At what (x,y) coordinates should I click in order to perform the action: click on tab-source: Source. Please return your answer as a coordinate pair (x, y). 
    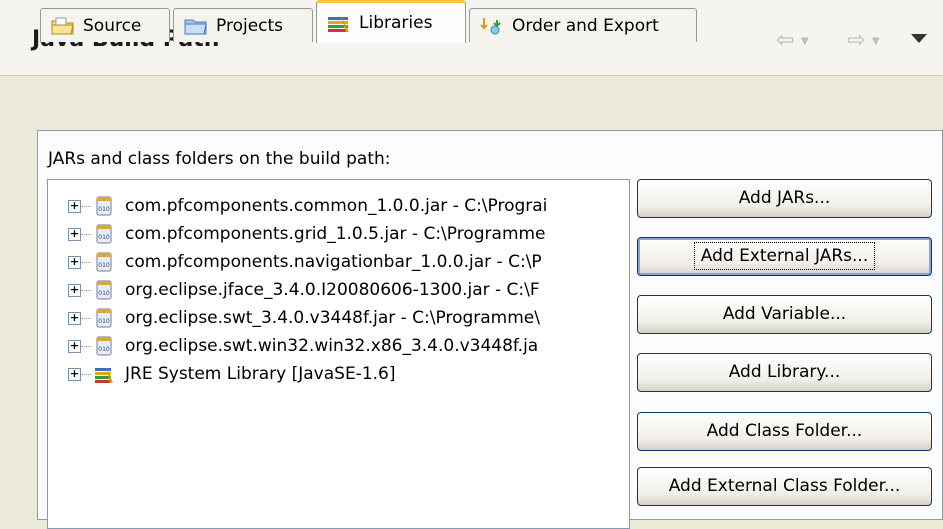
    Looking at the image, I should click on (105, 25).